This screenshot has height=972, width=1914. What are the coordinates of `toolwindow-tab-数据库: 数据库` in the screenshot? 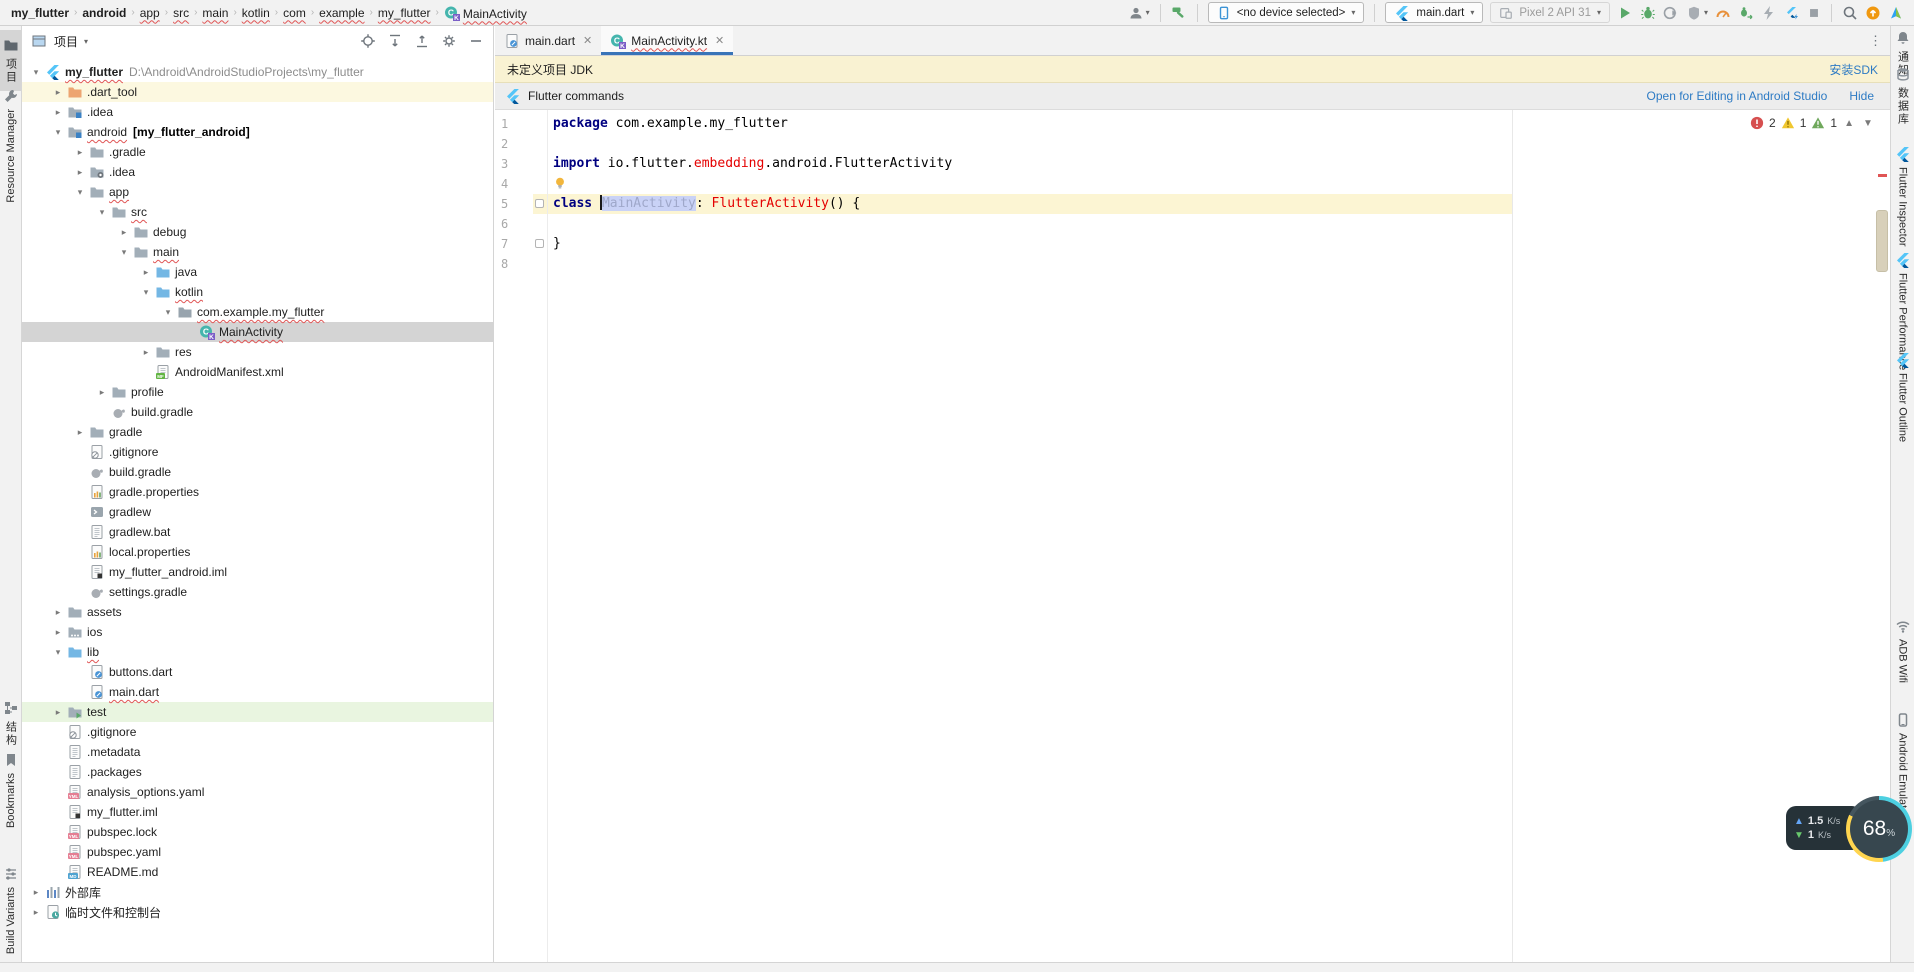 It's located at (1902, 96).